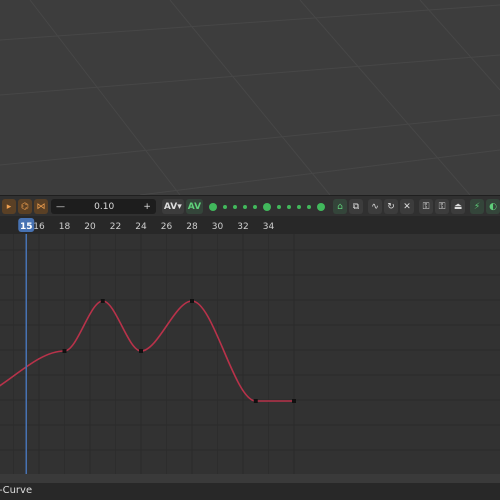 This screenshot has height=500, width=500. Describe the element at coordinates (41, 206) in the screenshot. I see `mirror-icon: ⋈` at that location.